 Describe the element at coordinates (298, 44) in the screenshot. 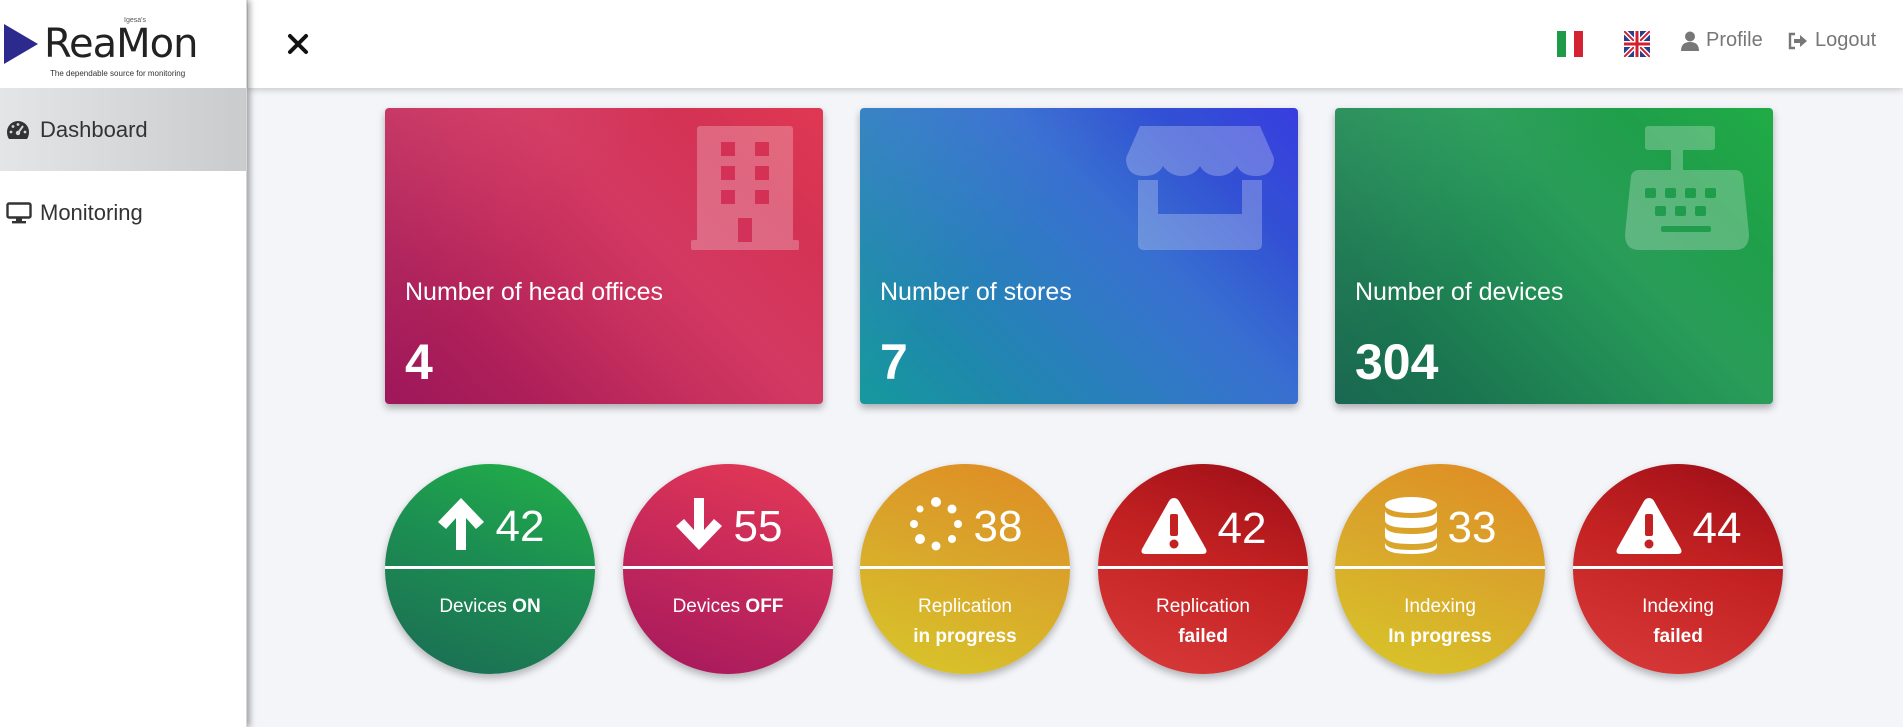

I see `close-icon` at that location.